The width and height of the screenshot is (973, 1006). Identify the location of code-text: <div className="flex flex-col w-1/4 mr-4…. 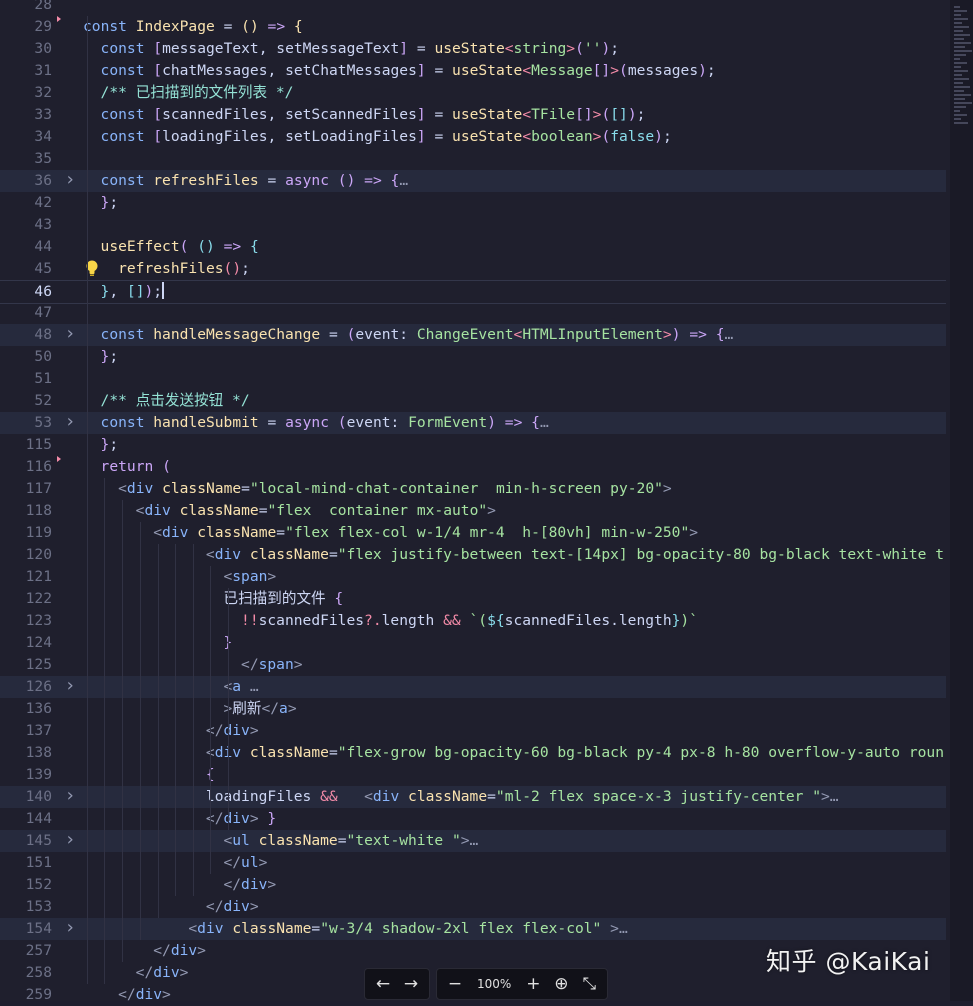
(426, 532).